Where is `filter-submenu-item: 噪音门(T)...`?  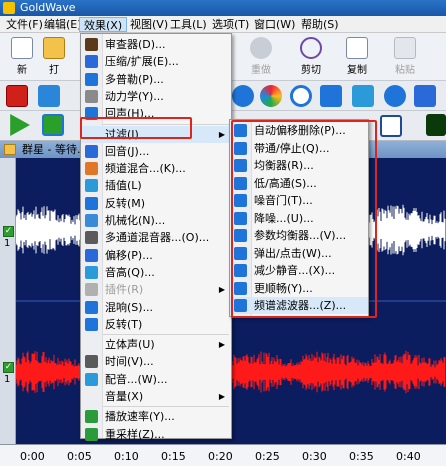
filter-submenu-item: 噪音门(T)... is located at coordinates (299, 200).